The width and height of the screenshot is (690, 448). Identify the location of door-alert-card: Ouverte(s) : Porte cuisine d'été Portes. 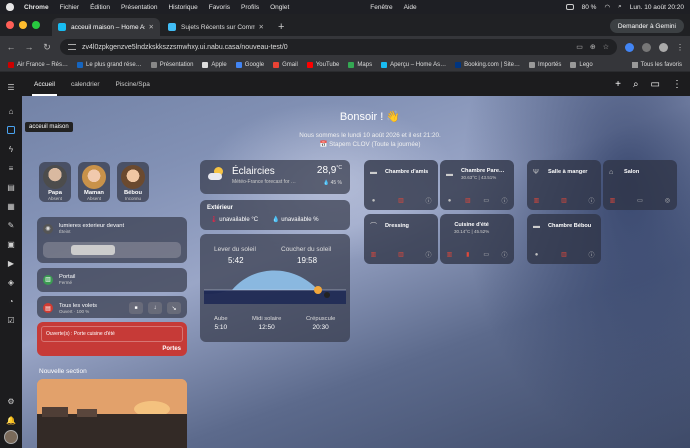
(112, 339).